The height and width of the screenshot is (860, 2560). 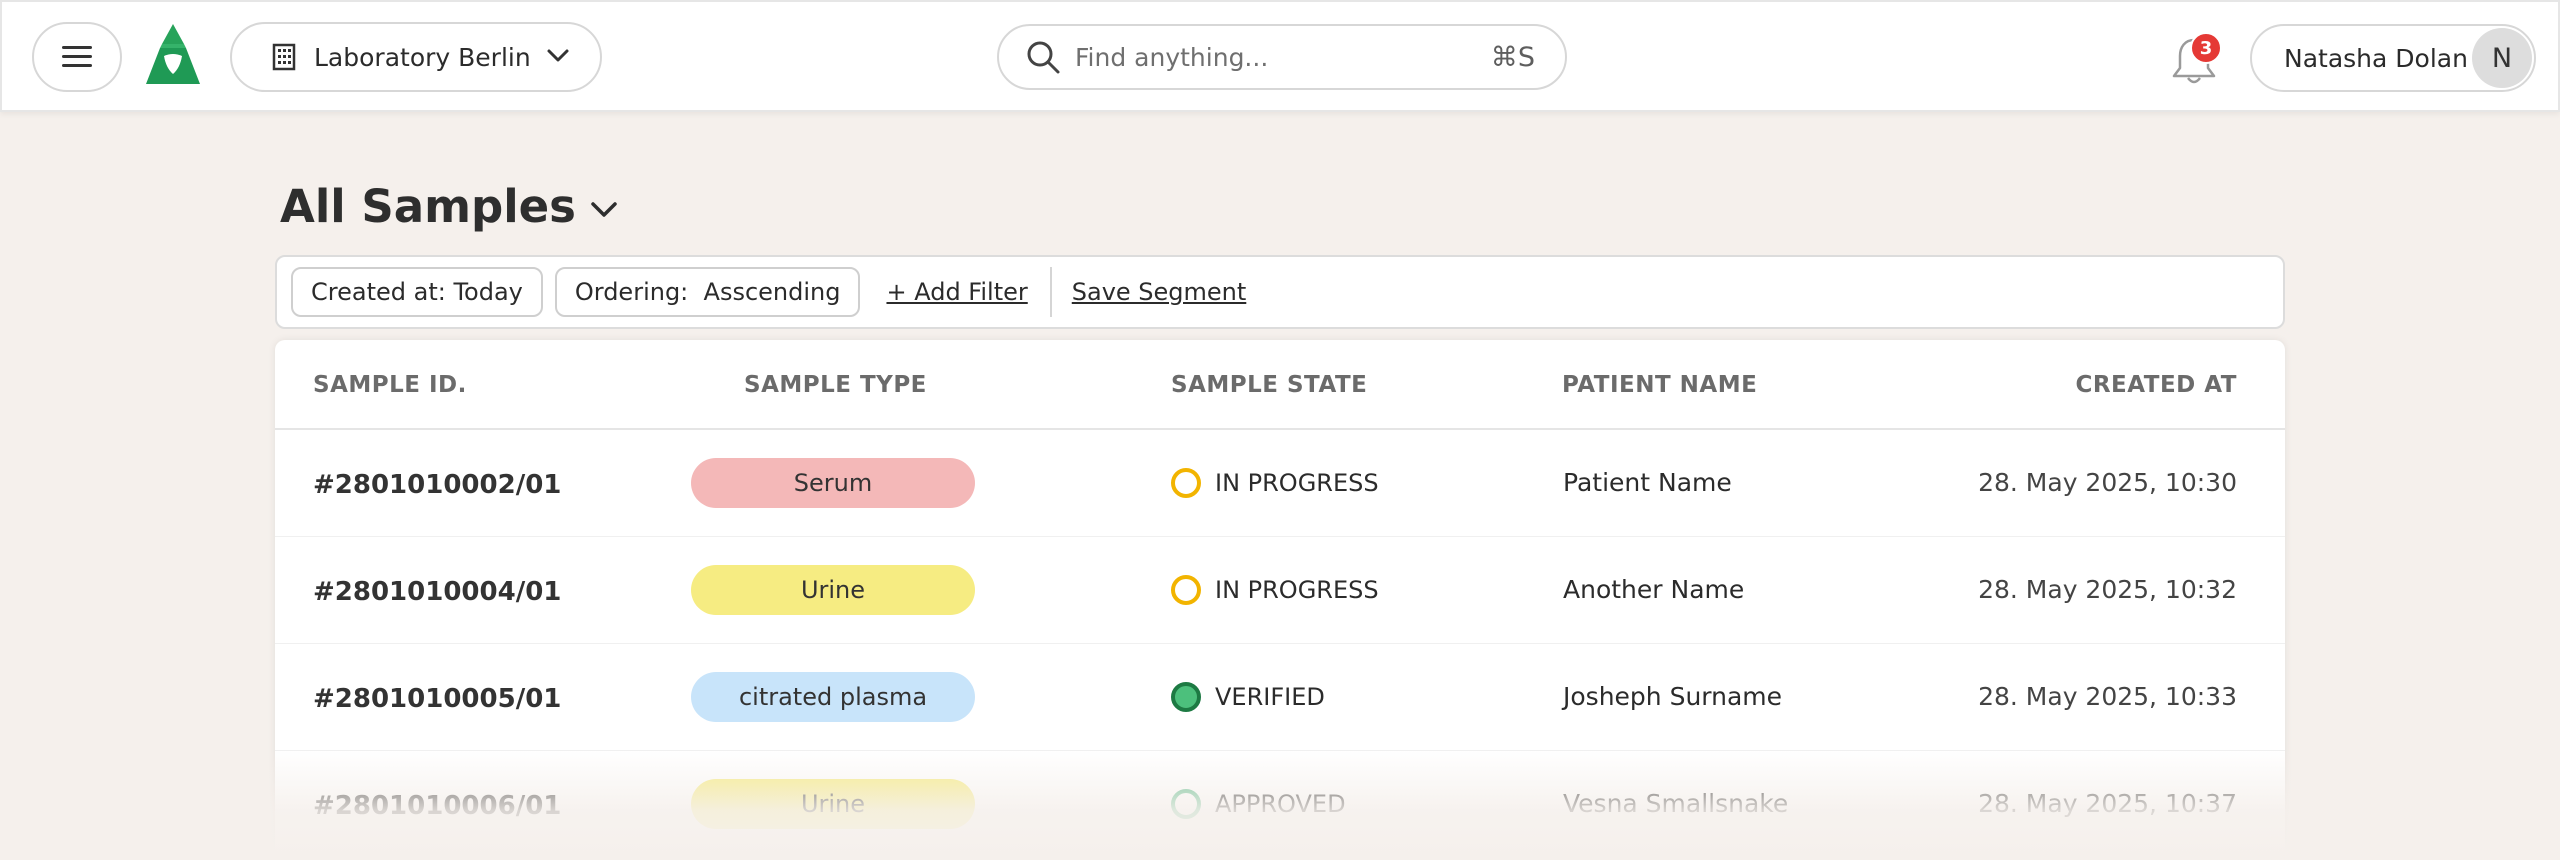 I want to click on divider, so click(x=1050, y=292).